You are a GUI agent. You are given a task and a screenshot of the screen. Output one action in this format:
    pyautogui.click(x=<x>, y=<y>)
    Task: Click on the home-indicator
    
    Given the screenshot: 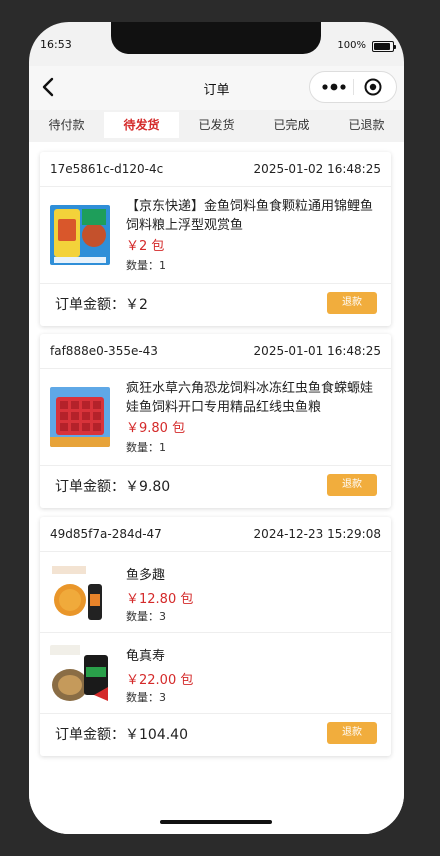 What is the action you would take?
    pyautogui.click(x=216, y=822)
    